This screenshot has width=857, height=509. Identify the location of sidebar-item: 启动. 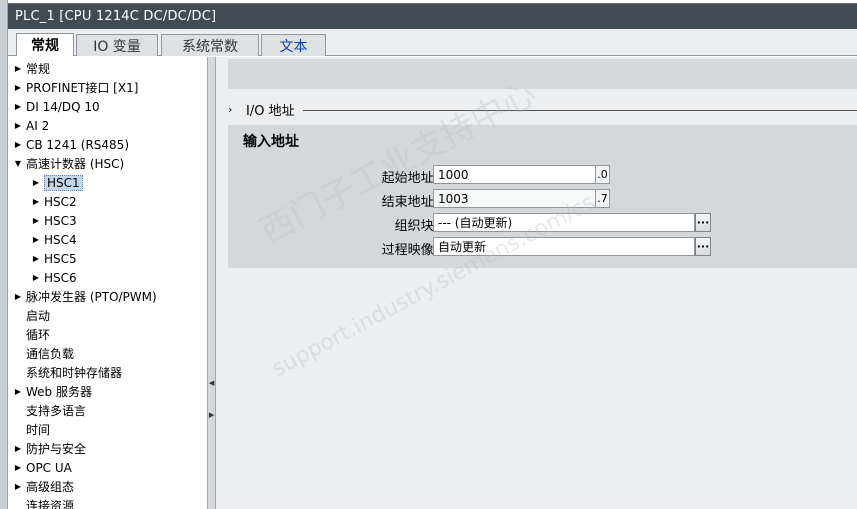
(31, 315).